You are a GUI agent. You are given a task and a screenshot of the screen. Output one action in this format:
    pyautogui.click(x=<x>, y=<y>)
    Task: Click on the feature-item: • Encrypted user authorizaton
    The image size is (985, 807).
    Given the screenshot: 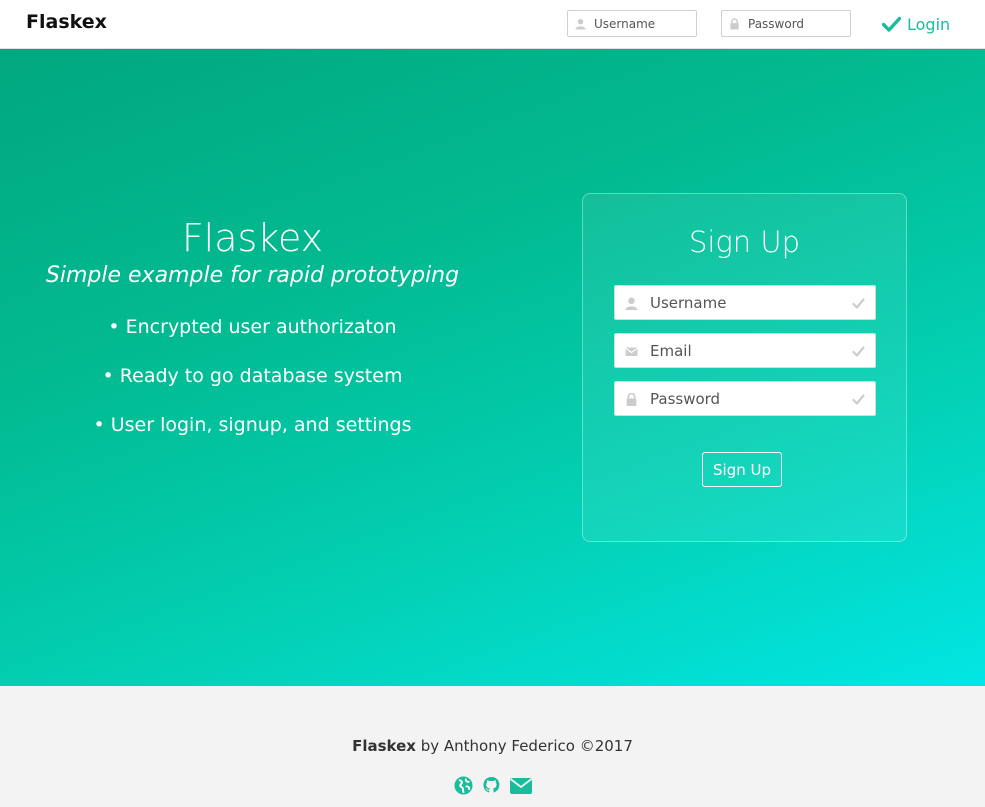 What is the action you would take?
    pyautogui.click(x=252, y=327)
    